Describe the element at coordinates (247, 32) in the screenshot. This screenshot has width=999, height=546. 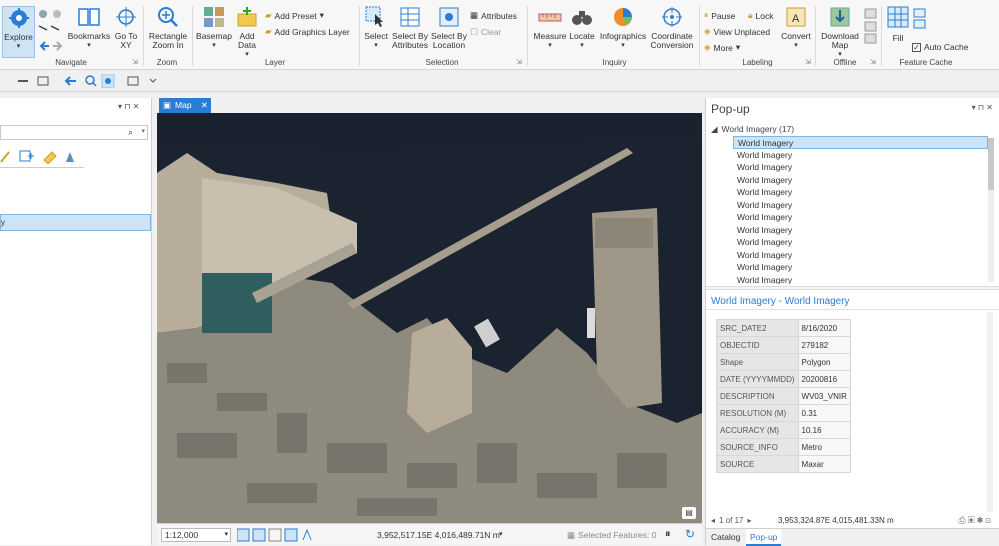
I see `add-data-button: Add Data ▾` at that location.